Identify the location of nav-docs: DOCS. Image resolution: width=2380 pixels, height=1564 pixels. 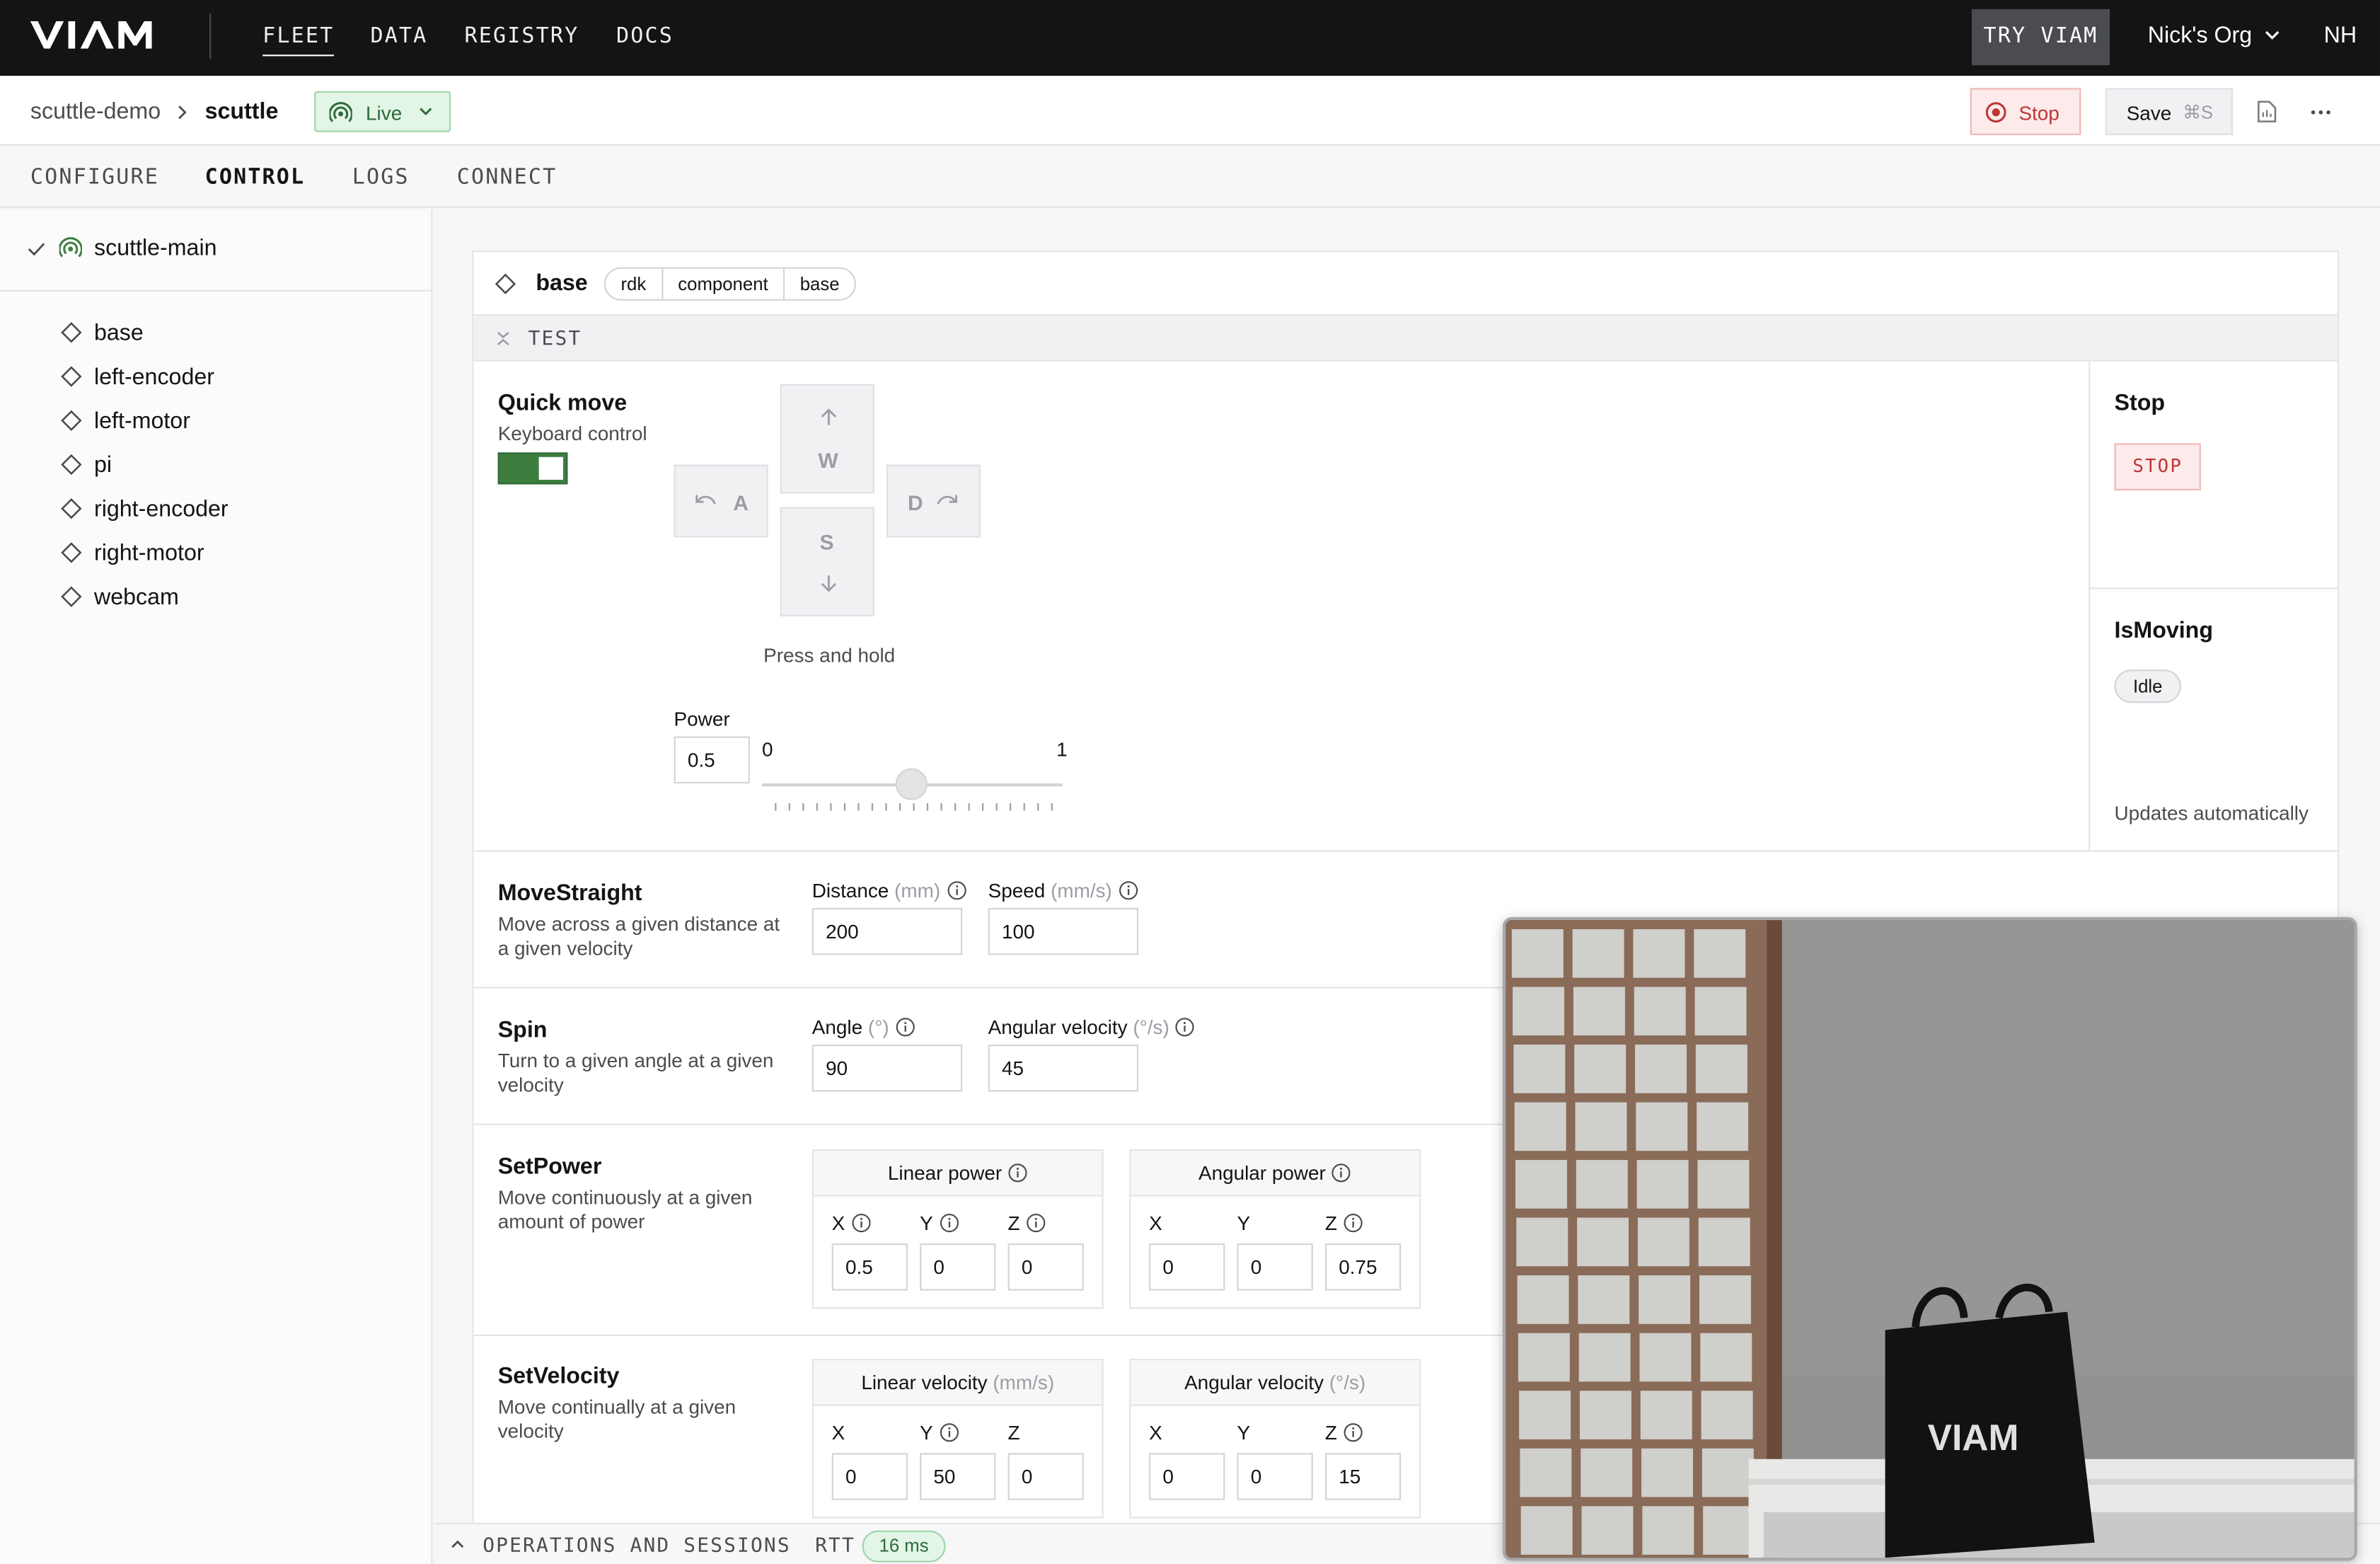
(645, 36).